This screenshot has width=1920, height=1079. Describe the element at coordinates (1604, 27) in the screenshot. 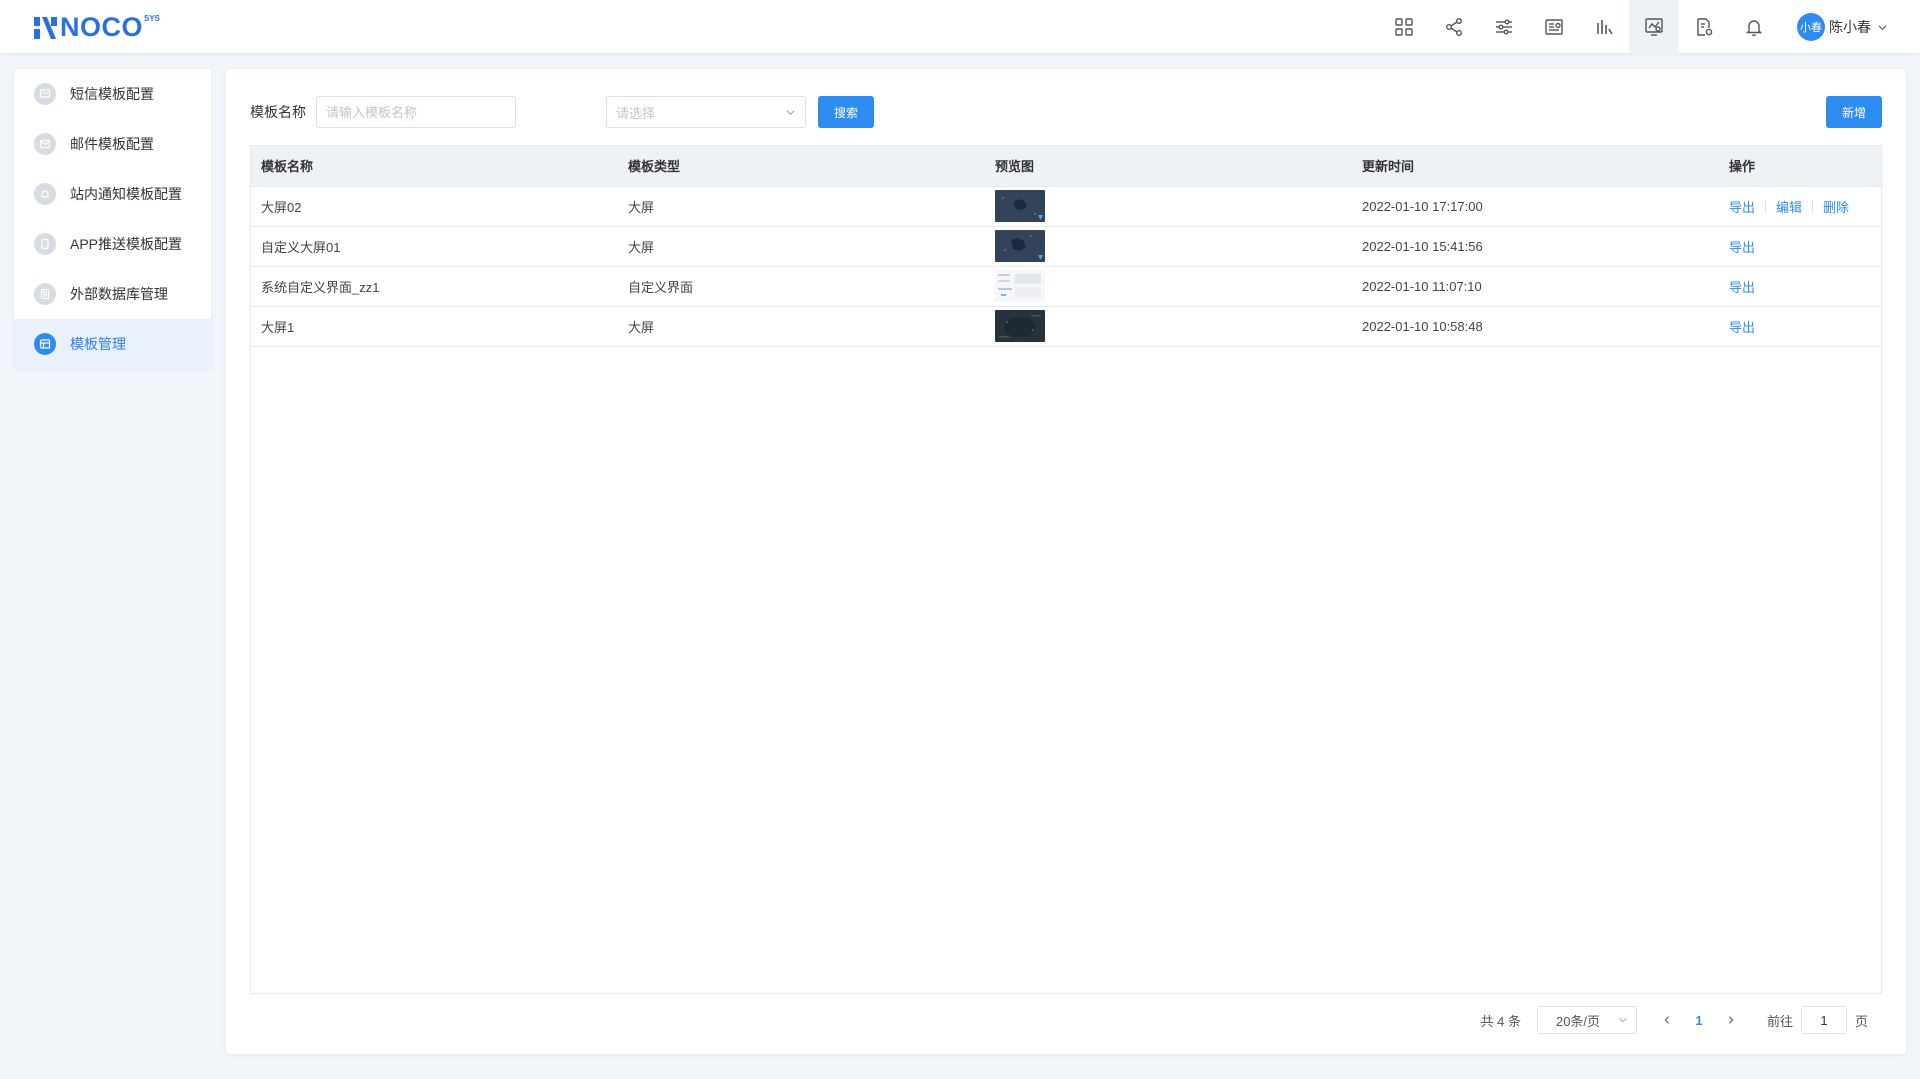

I see `chart-bars-icon` at that location.